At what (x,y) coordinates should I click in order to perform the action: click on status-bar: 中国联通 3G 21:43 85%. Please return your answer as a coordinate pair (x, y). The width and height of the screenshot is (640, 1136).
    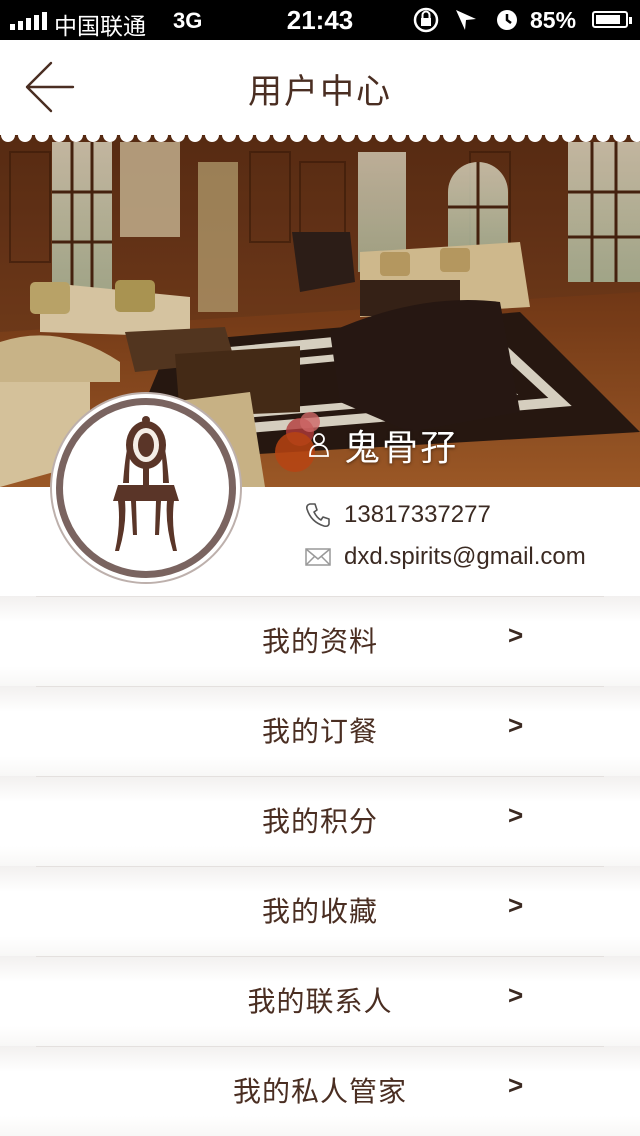
    Looking at the image, I should click on (320, 20).